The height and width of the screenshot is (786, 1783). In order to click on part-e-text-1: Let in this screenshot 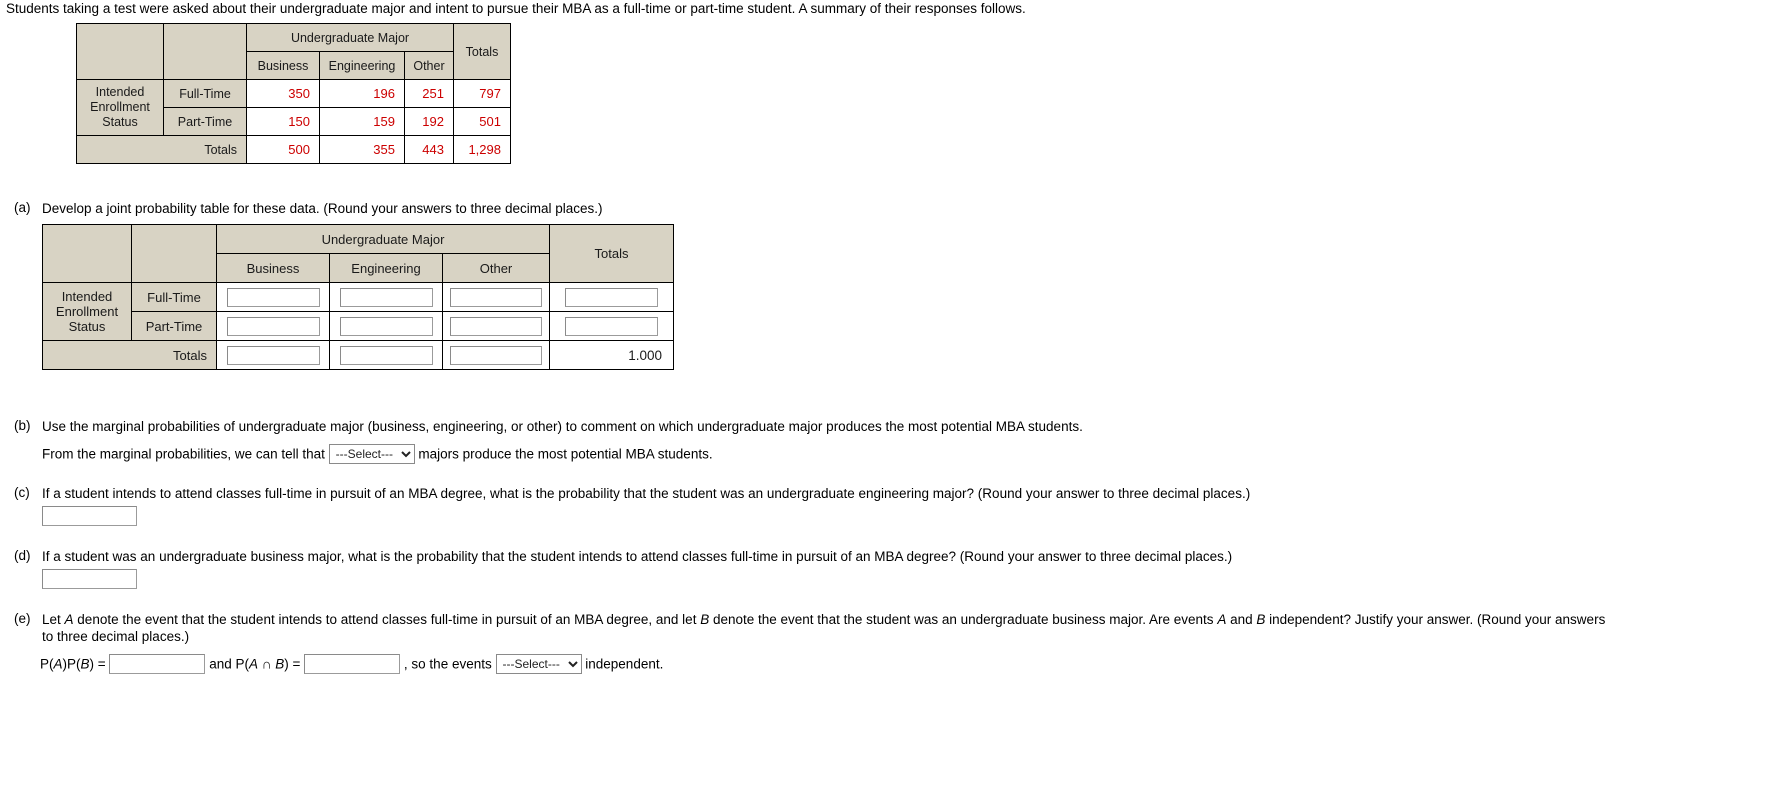, I will do `click(53, 619)`.